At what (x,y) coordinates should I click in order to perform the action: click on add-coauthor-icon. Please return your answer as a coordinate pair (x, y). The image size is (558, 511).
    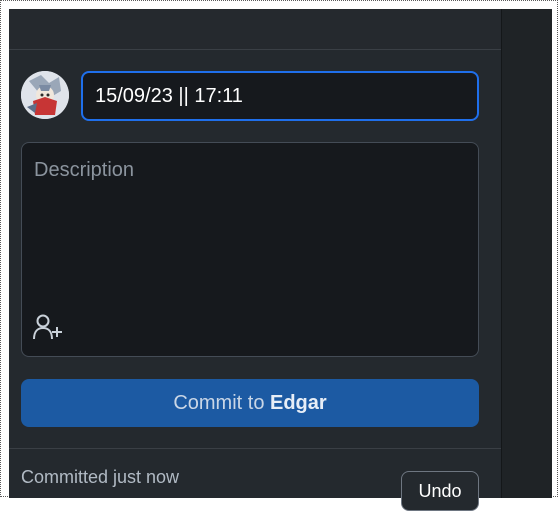
    Looking at the image, I should click on (48, 327).